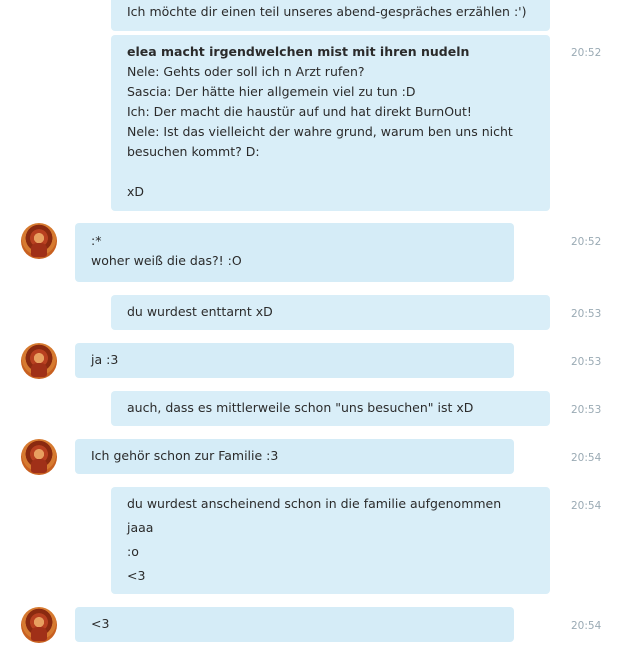 The image size is (625, 649). What do you see at coordinates (294, 456) in the screenshot?
I see `message-bubble-incoming: Ich gehör schon zur Familie :3` at bounding box center [294, 456].